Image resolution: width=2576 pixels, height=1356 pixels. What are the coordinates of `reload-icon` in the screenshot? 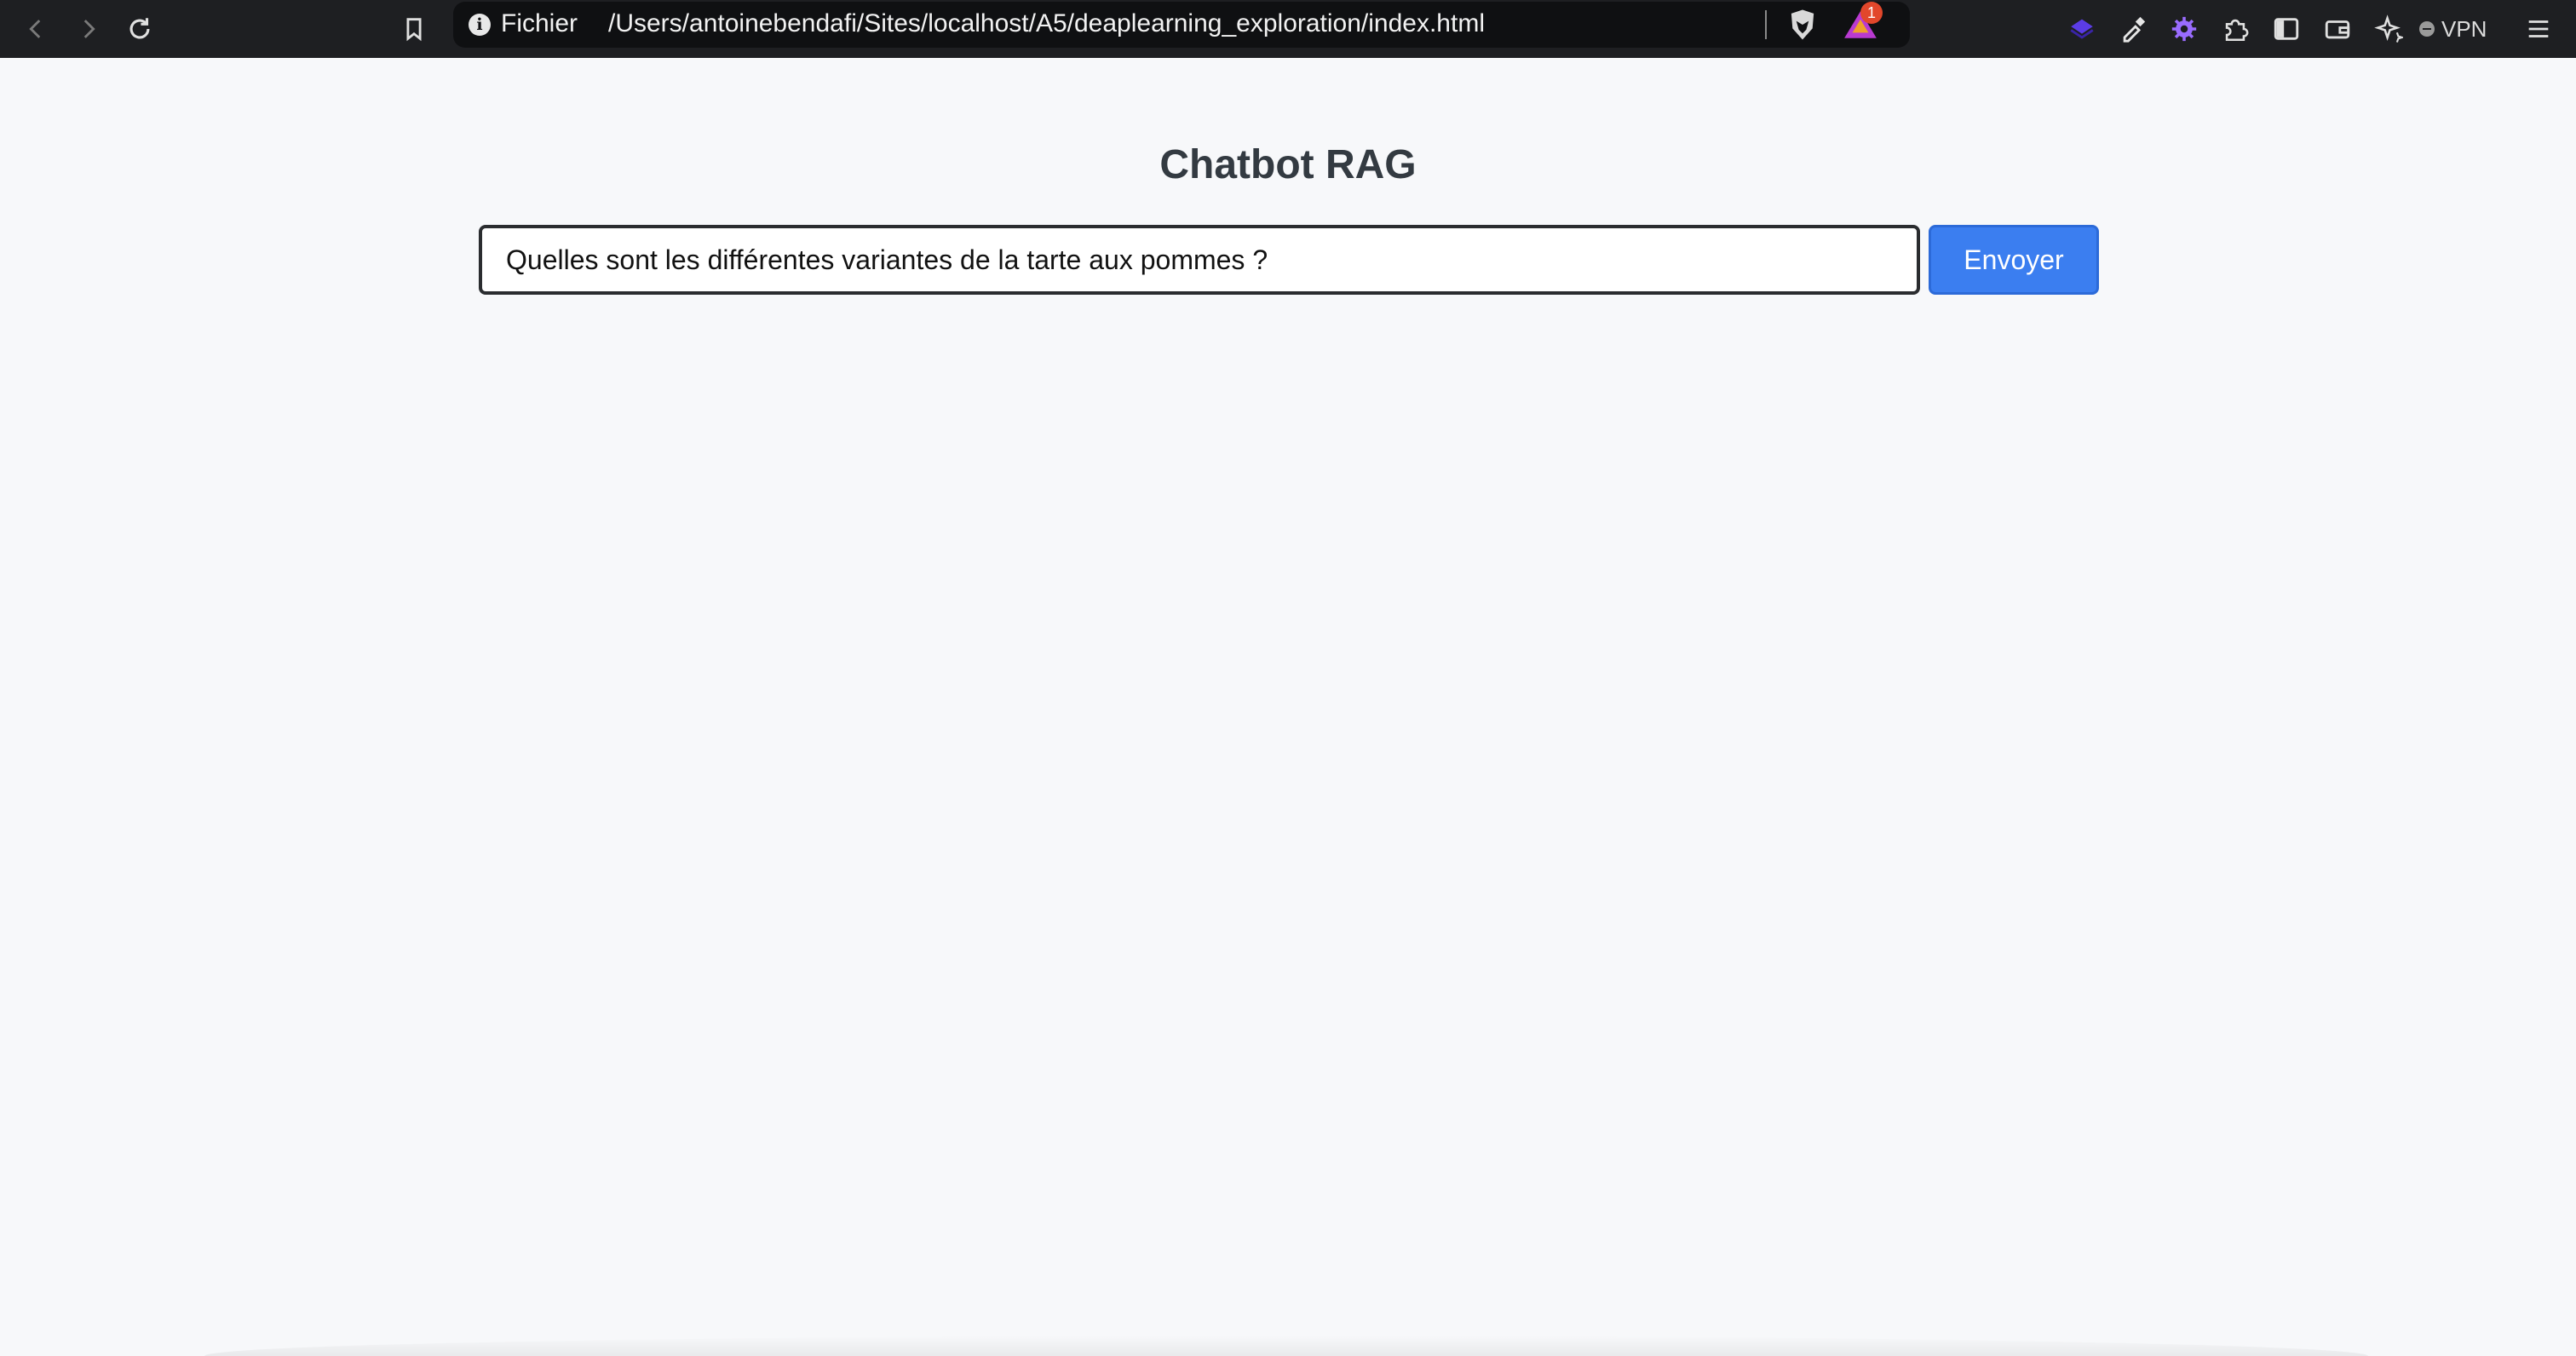 It's located at (139, 28).